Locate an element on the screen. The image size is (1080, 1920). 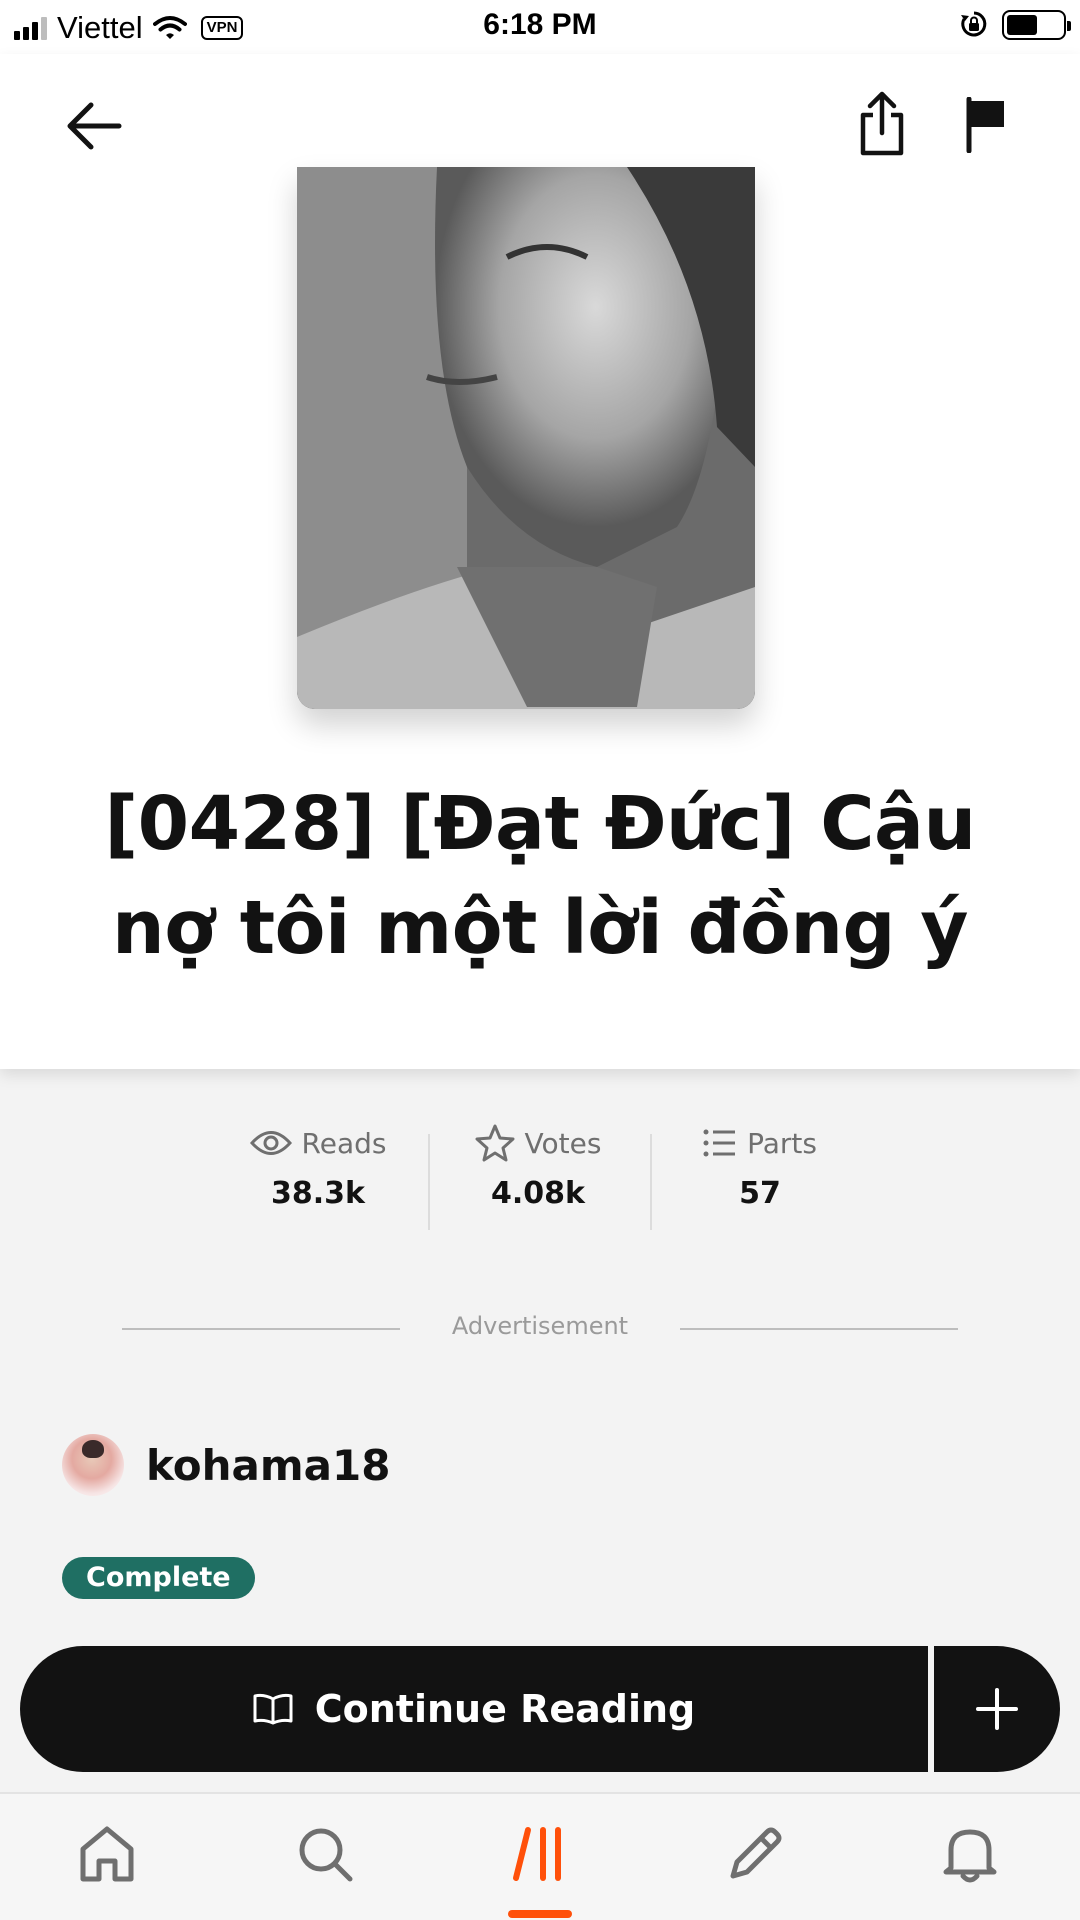
list-icon is located at coordinates (719, 1143).